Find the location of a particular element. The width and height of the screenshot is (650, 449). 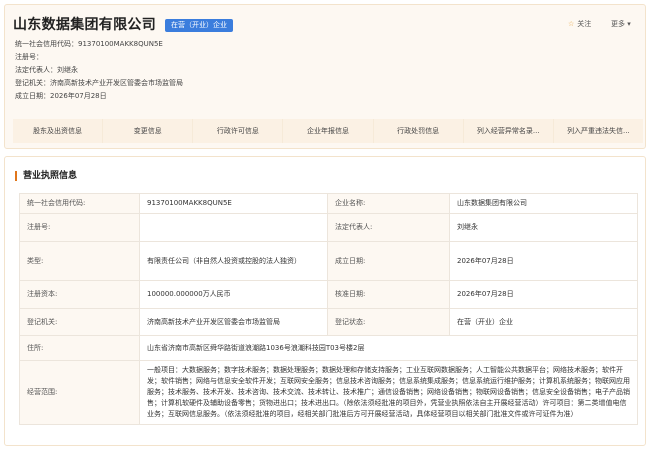

row-label: 统一社会信用代码: is located at coordinates (79, 203).